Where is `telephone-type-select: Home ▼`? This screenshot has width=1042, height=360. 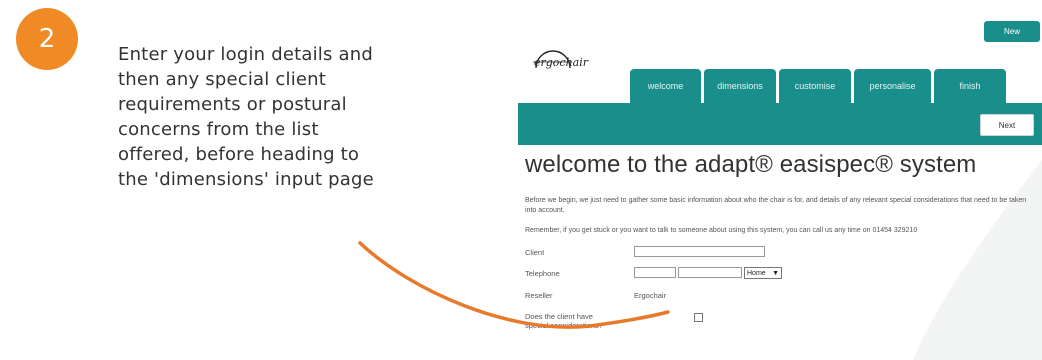 telephone-type-select: Home ▼ is located at coordinates (763, 273).